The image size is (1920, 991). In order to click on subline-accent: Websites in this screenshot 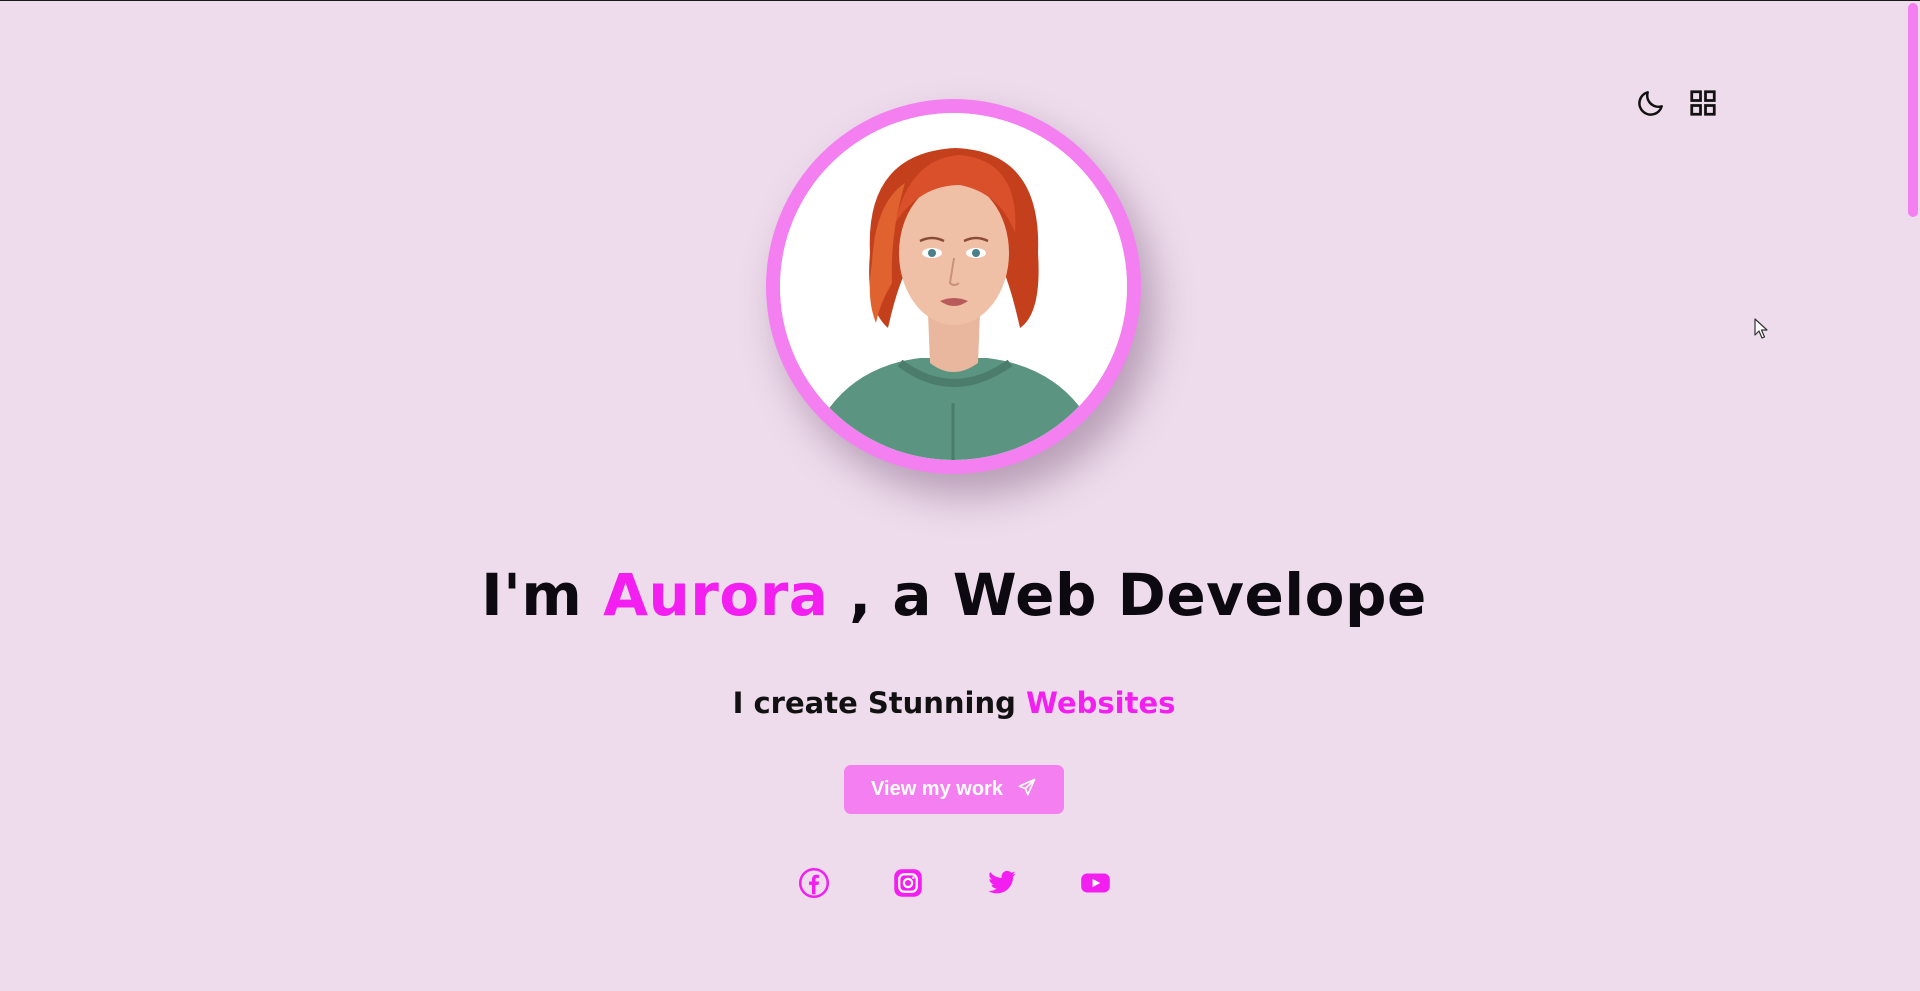, I will do `click(1101, 703)`.